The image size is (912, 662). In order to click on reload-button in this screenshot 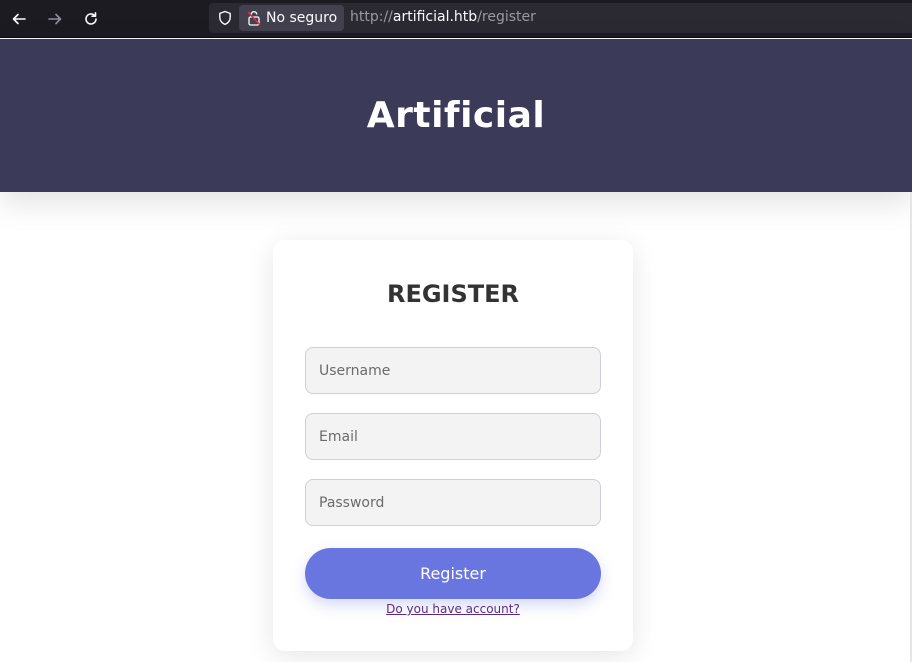, I will do `click(91, 19)`.